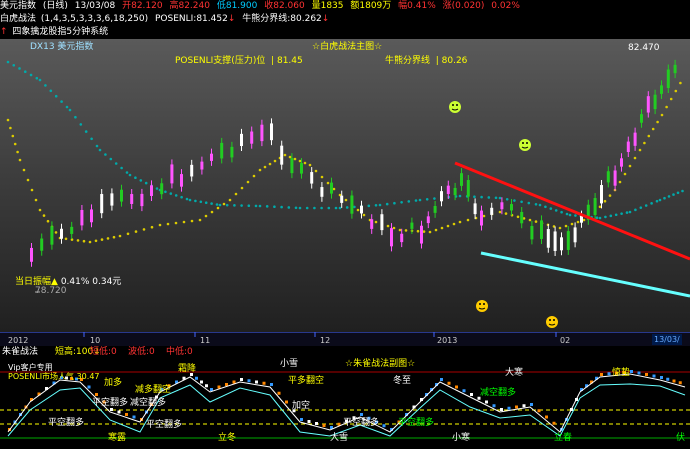 The height and width of the screenshot is (449, 690). Describe the element at coordinates (552, 322) in the screenshot. I see `smiley-icon` at that location.